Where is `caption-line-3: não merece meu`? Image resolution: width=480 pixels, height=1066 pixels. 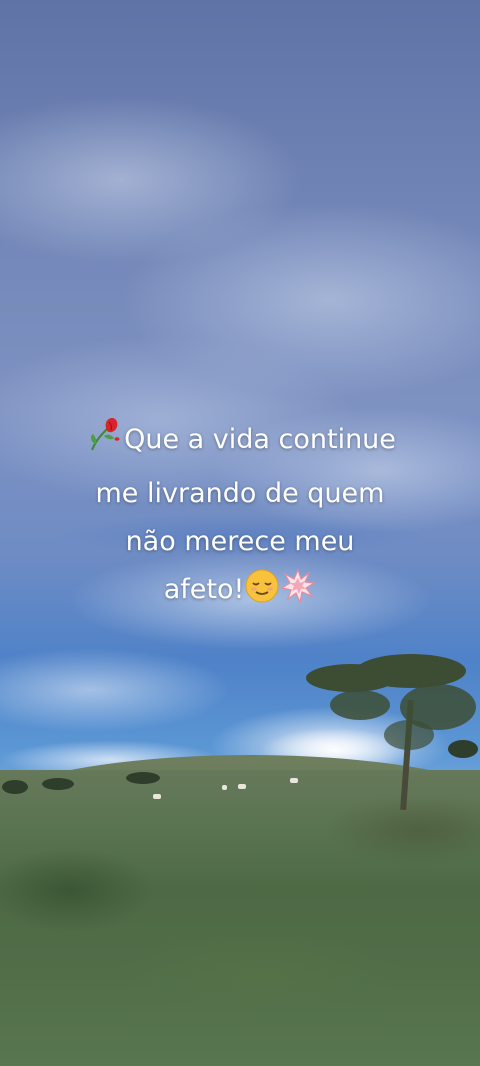 caption-line-3: não merece meu is located at coordinates (240, 541).